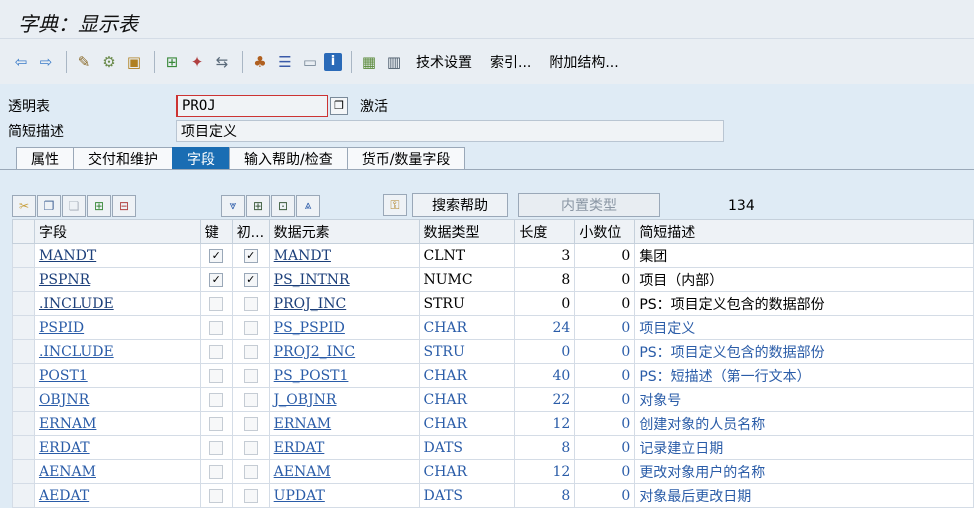  Describe the element at coordinates (134, 62) in the screenshot. I see `activate-icon: ▣` at that location.